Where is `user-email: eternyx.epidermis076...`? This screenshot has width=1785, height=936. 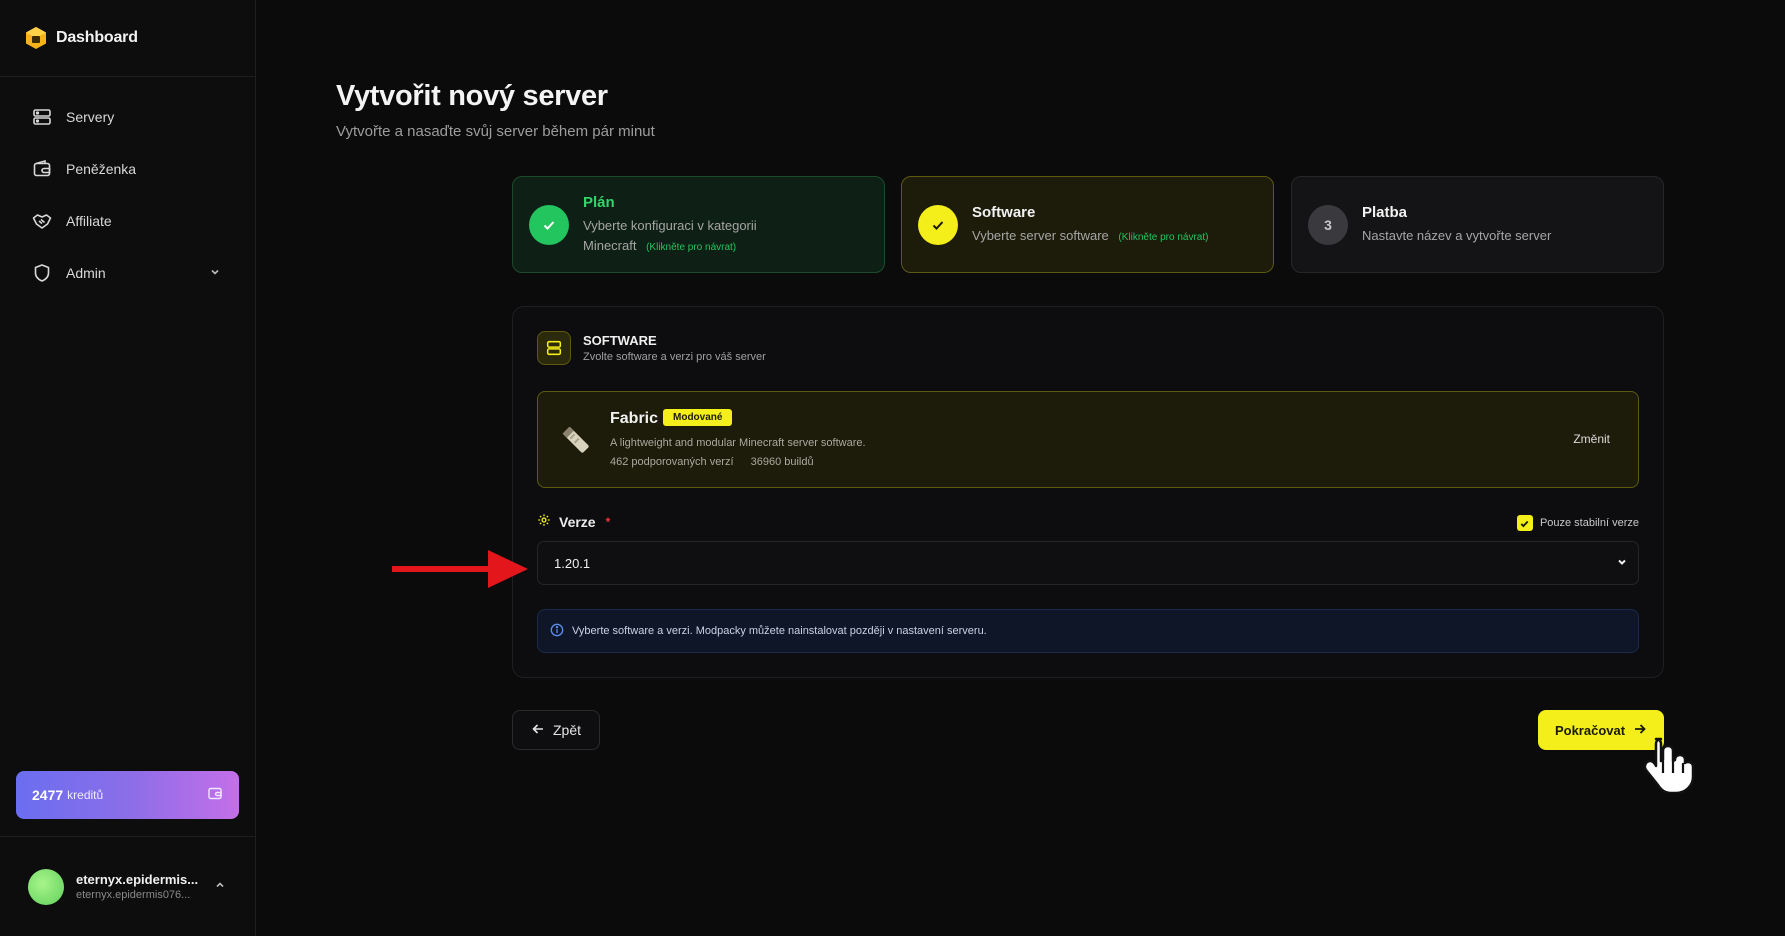 user-email: eternyx.epidermis076... is located at coordinates (133, 895).